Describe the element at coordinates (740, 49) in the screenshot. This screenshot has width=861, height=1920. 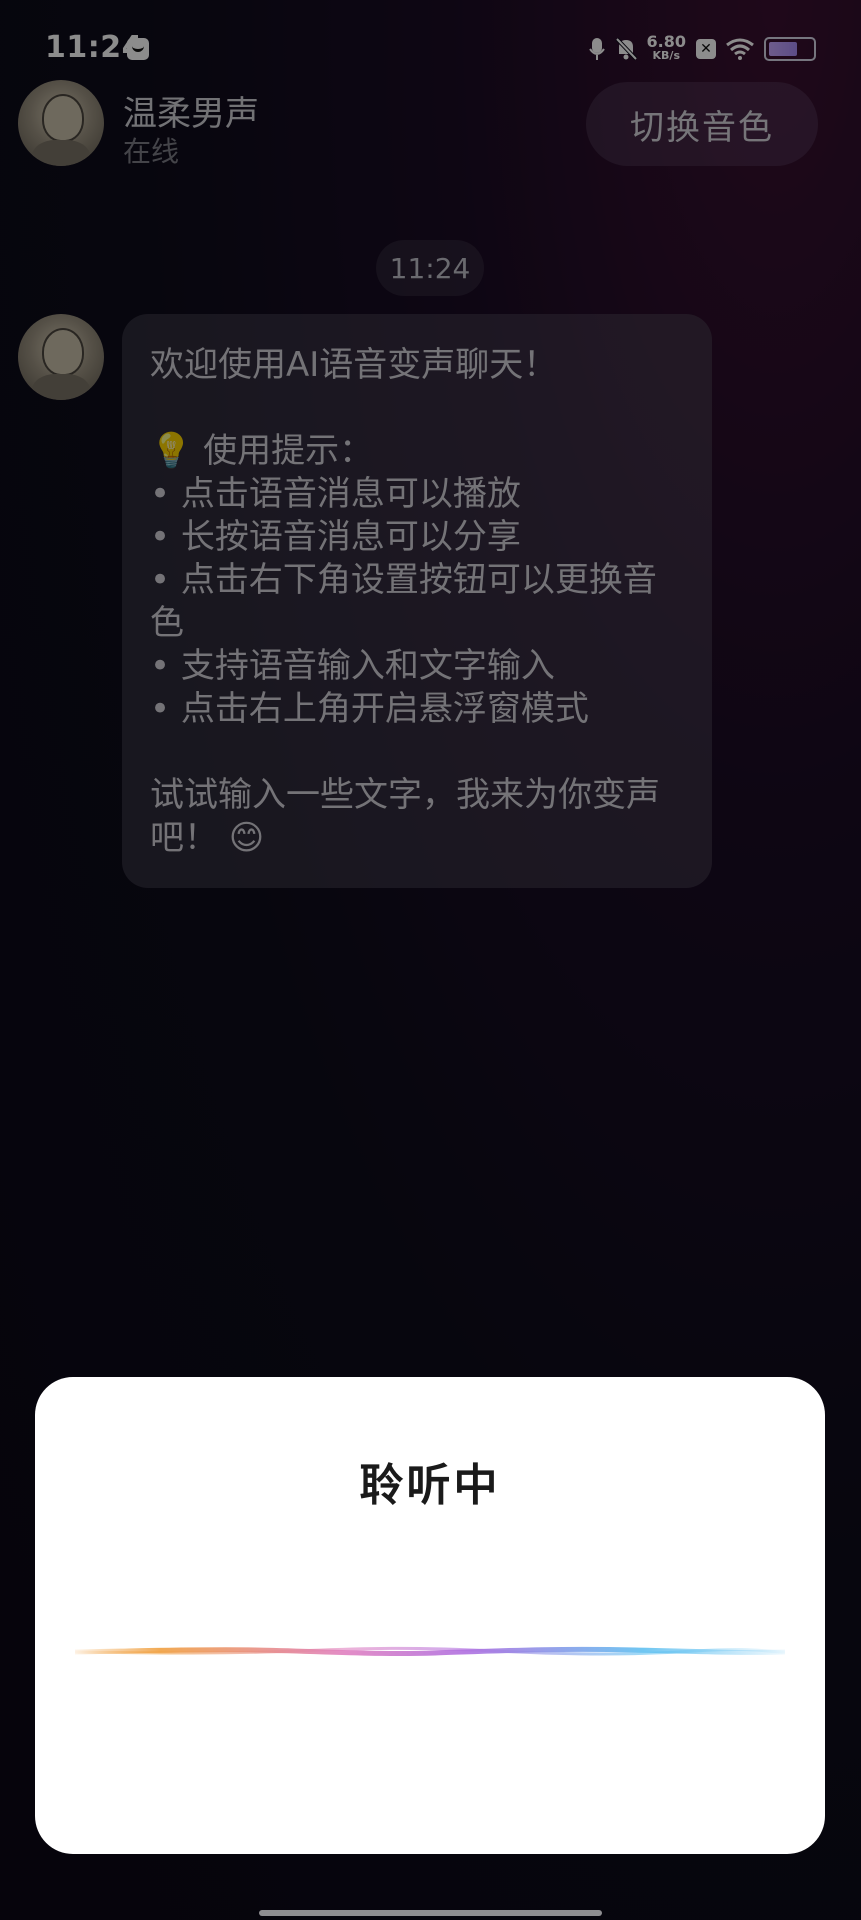
I see `wifi-icon` at that location.